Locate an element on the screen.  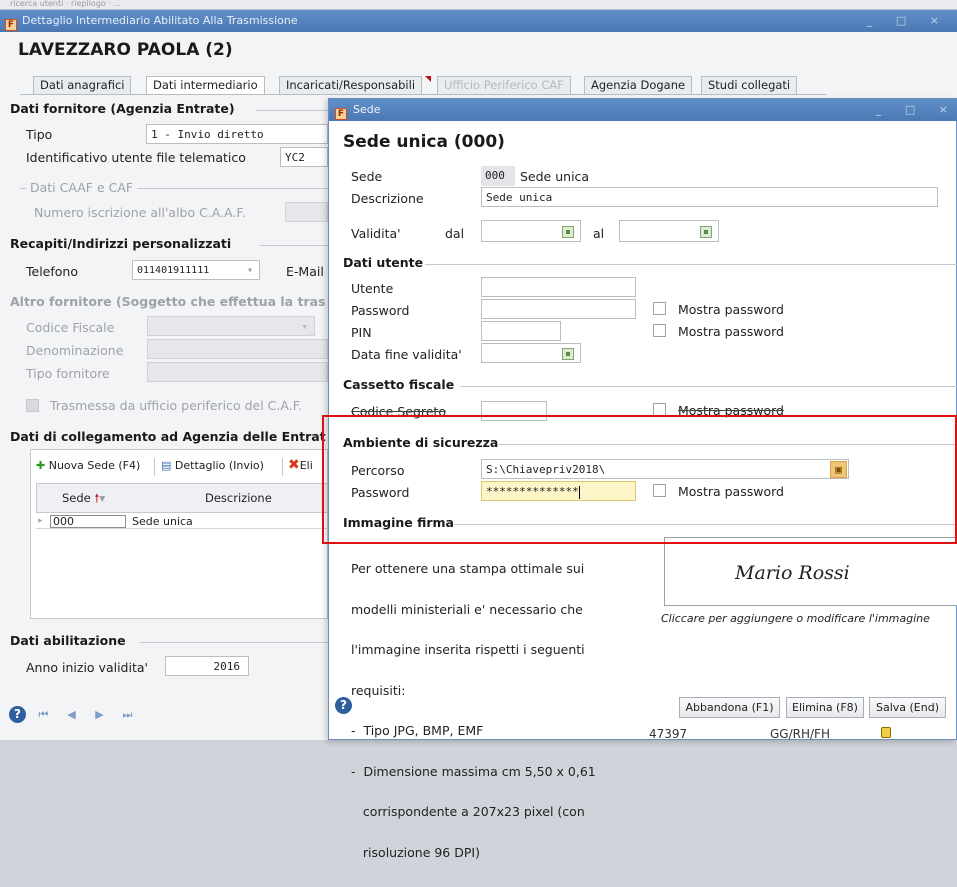
col-sede-label: Sede is located at coordinates (76, 498).